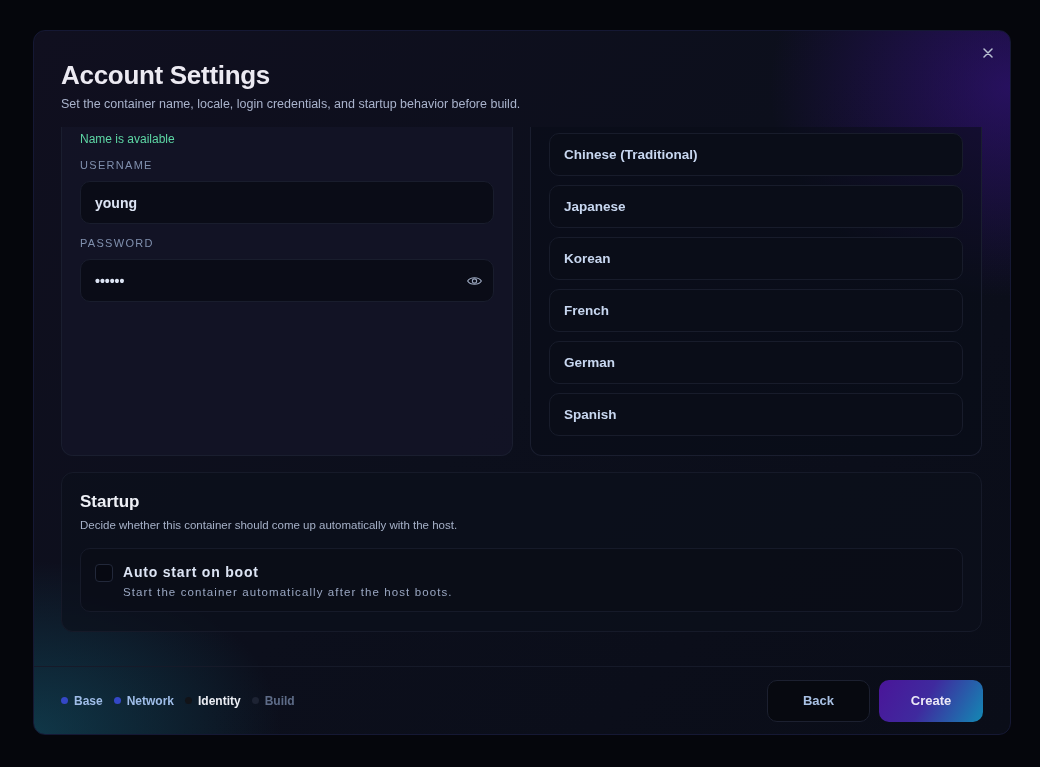 Image resolution: width=1040 pixels, height=767 pixels. I want to click on step-label: Identity, so click(219, 700).